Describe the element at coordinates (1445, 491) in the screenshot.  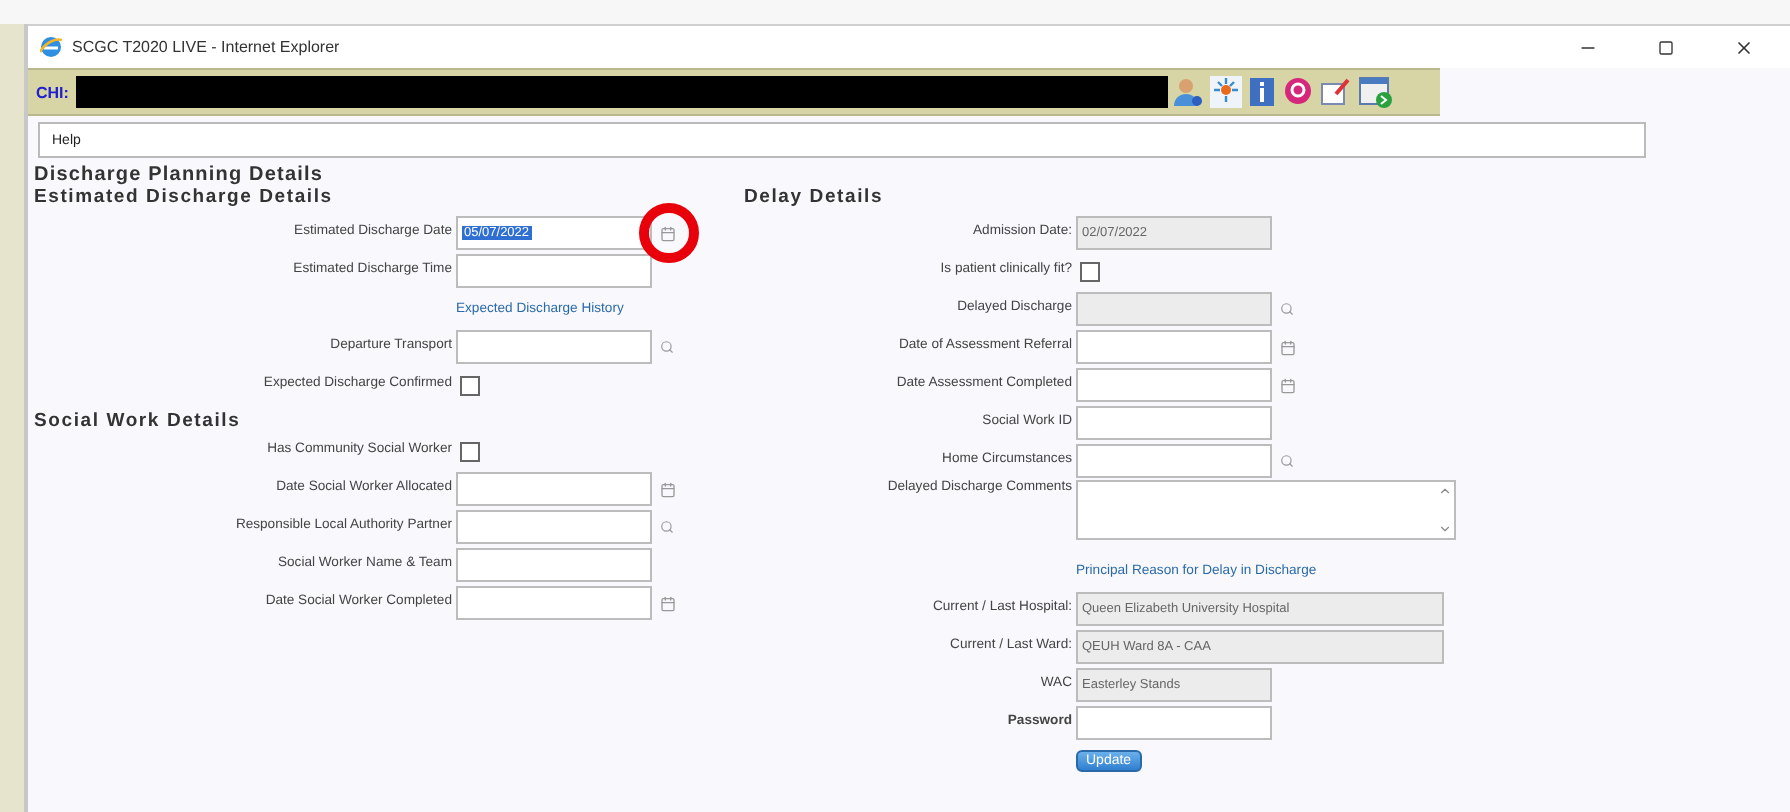
I see `scroll-up-icon` at that location.